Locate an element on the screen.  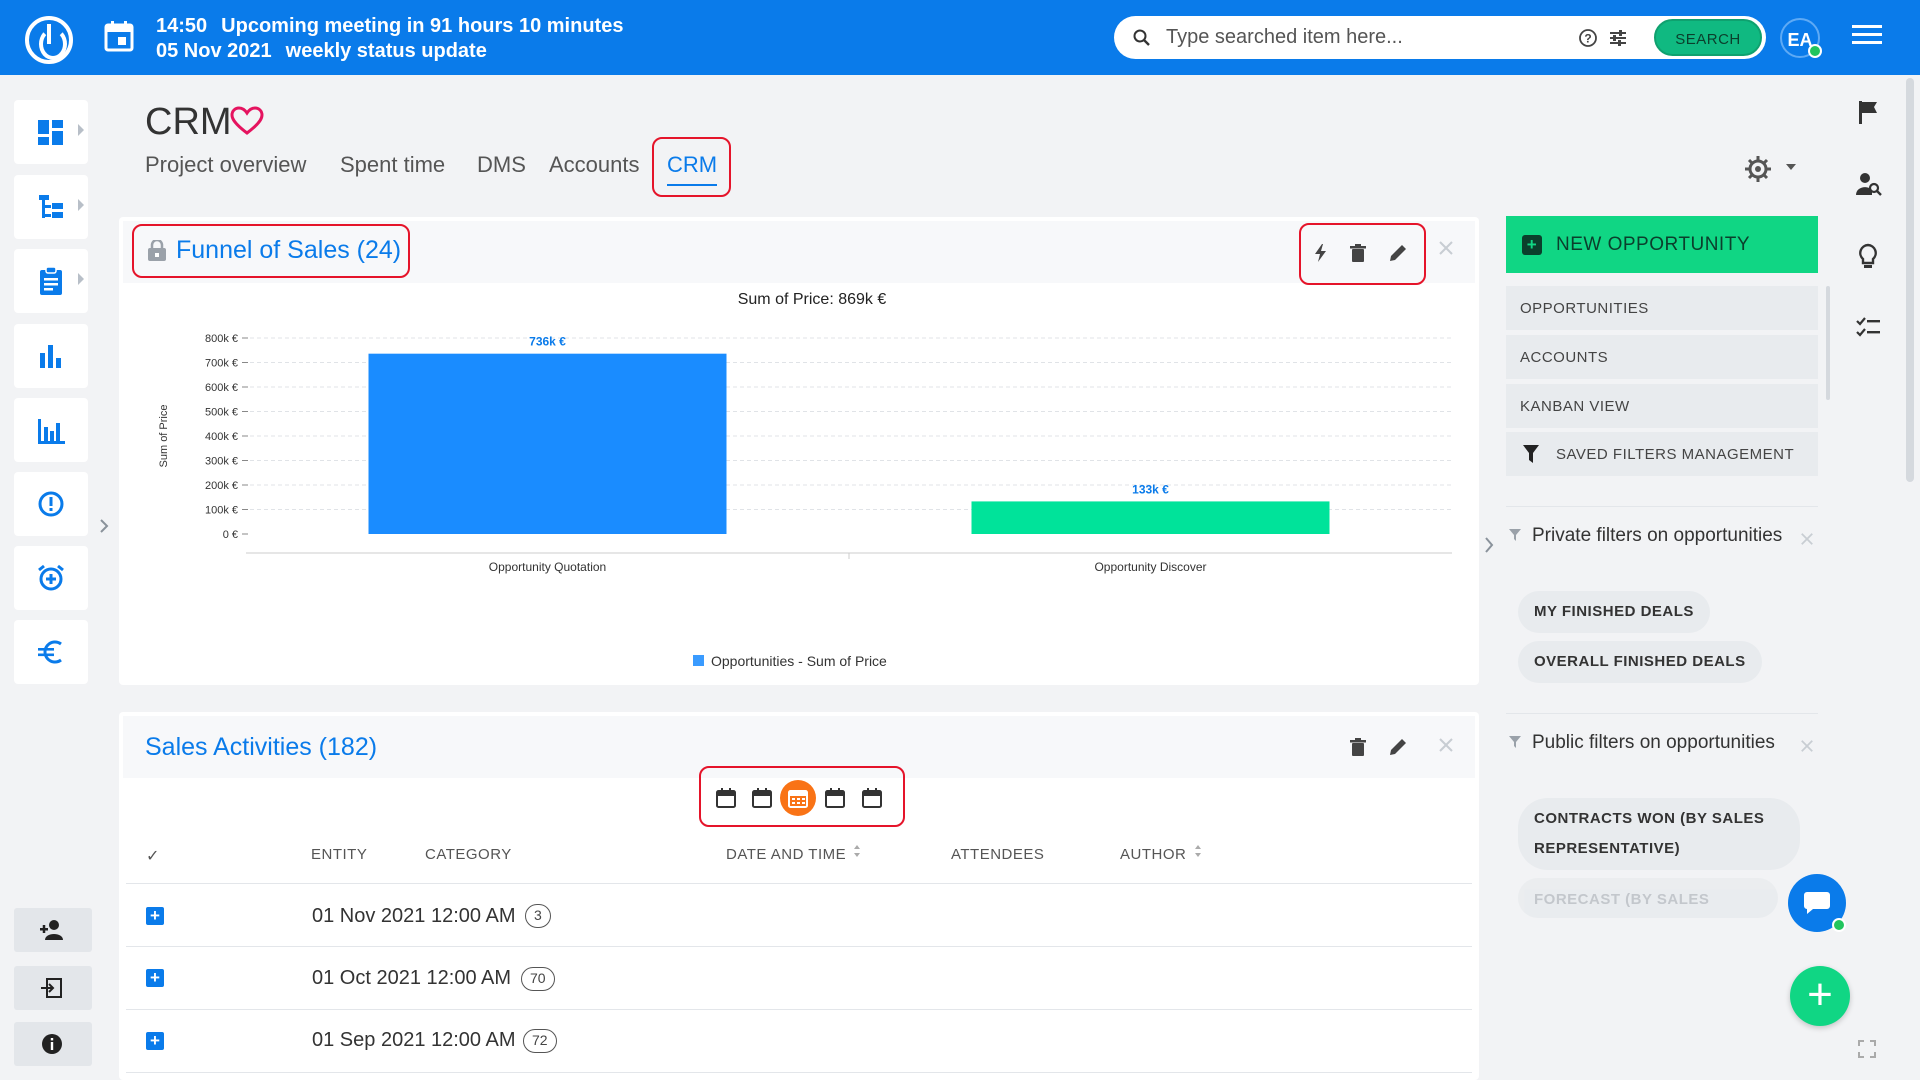
filter-overall-finished-deals: OVERALL FINISHED DEALS is located at coordinates (1640, 662).